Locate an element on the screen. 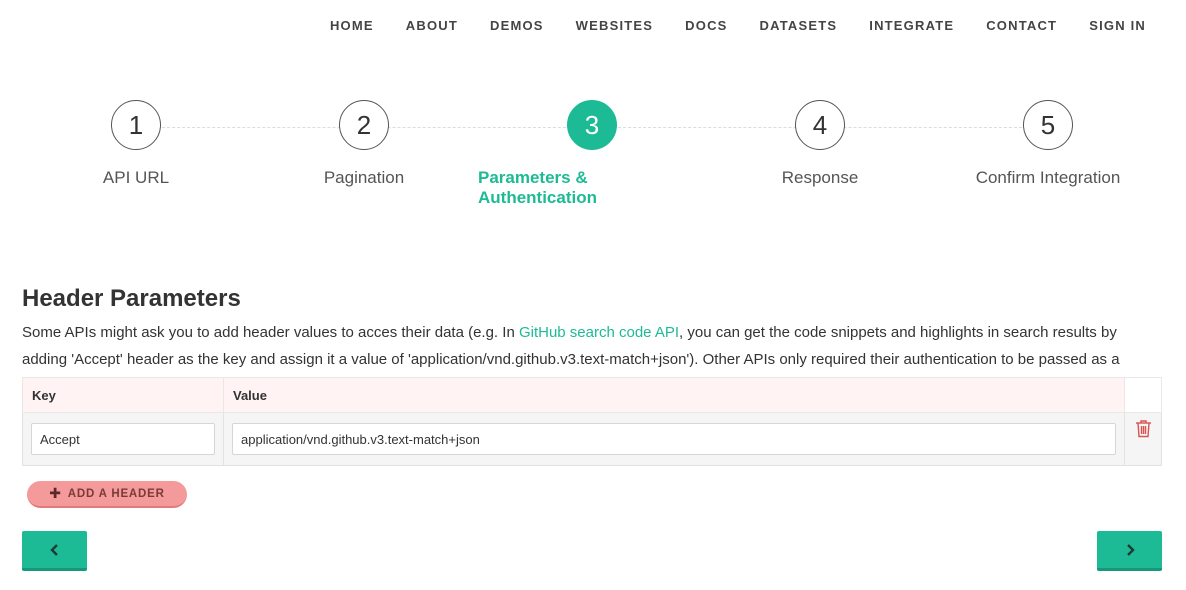 The width and height of the screenshot is (1186, 590). step-number: 4 is located at coordinates (820, 125).